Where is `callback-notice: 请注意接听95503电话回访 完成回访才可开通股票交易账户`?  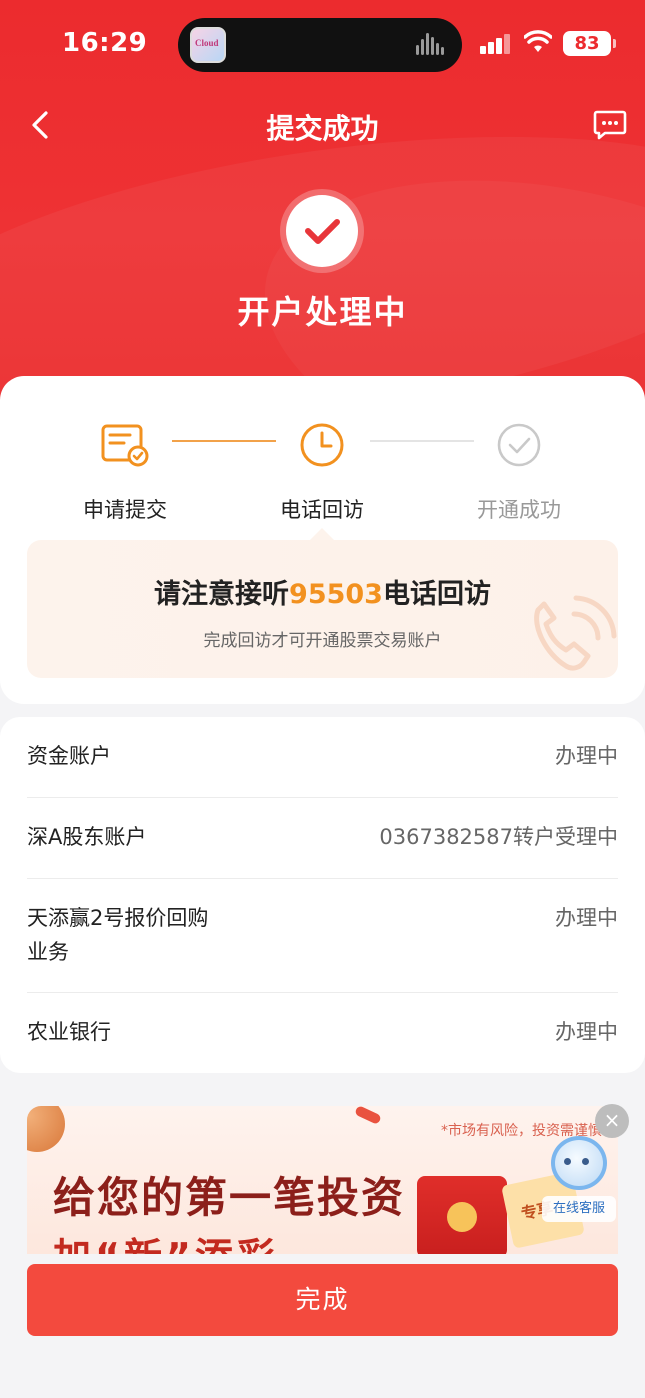 callback-notice: 请注意接听95503电话回访 完成回访才可开通股票交易账户 is located at coordinates (322, 609).